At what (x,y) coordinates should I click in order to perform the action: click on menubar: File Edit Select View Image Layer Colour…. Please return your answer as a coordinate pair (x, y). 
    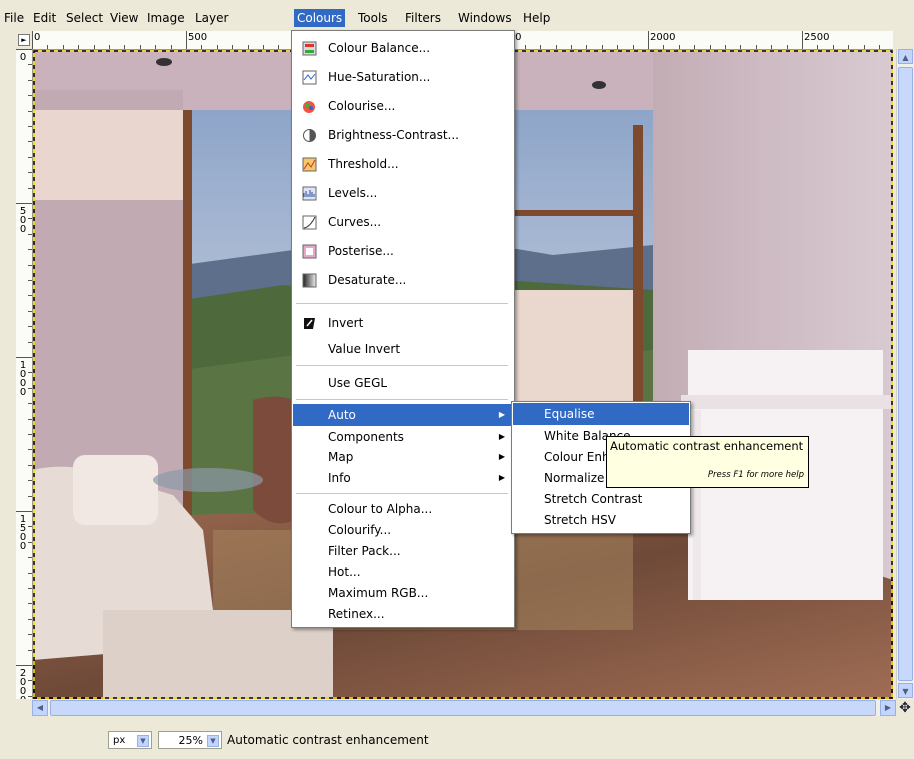
    Looking at the image, I should click on (457, 15).